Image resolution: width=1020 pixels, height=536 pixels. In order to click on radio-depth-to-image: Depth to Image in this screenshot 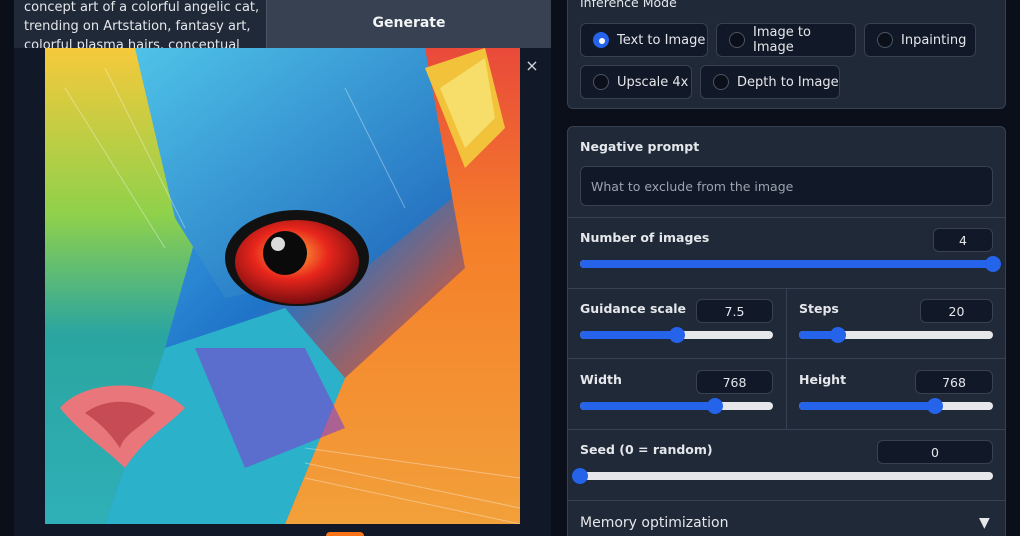, I will do `click(770, 82)`.